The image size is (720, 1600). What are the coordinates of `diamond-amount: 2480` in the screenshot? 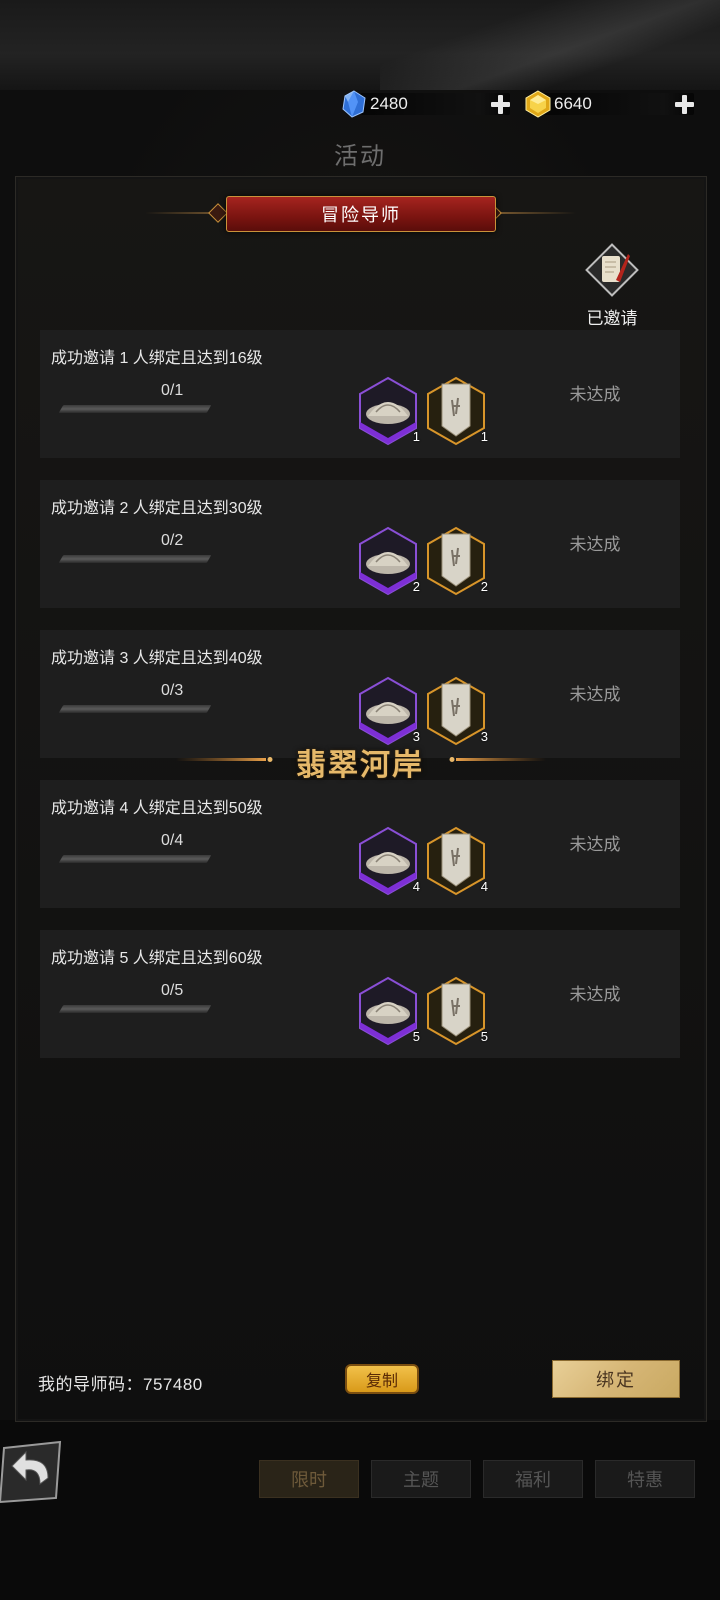 It's located at (389, 103).